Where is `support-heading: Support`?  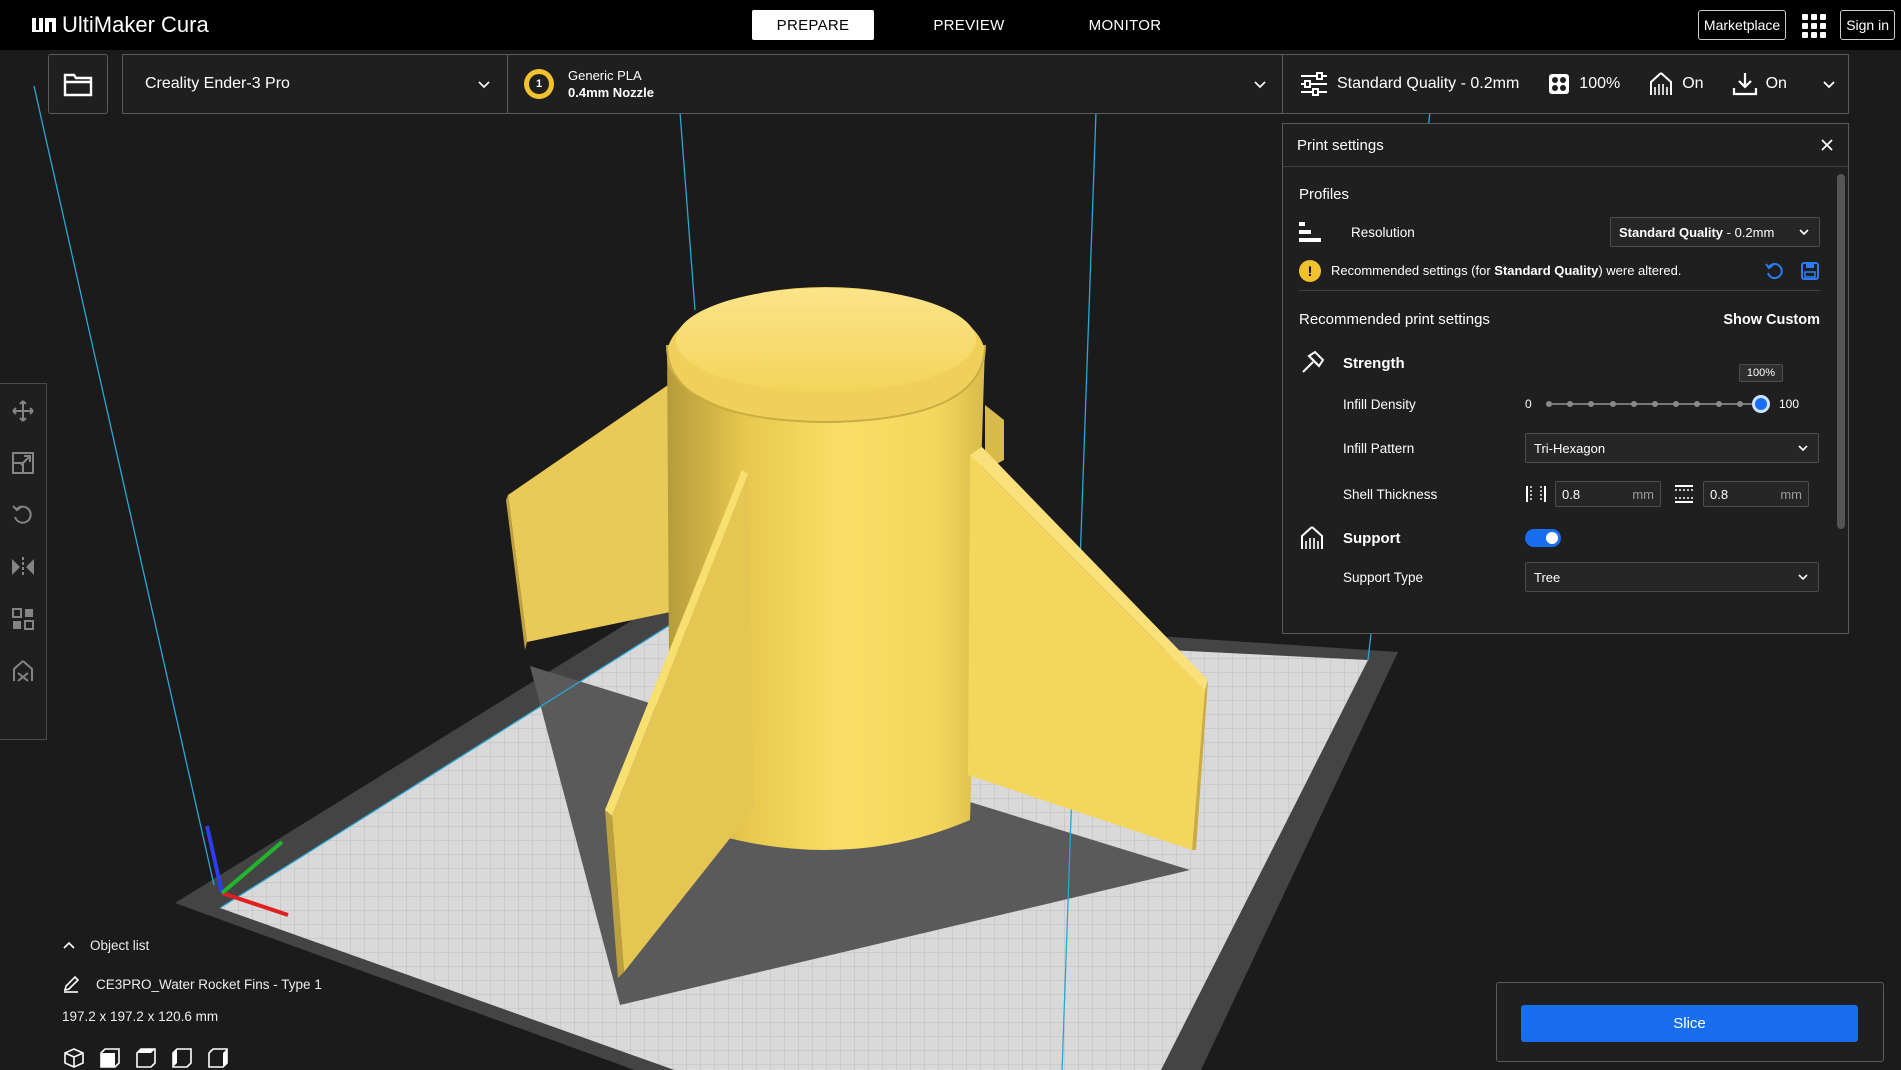 support-heading: Support is located at coordinates (1372, 538).